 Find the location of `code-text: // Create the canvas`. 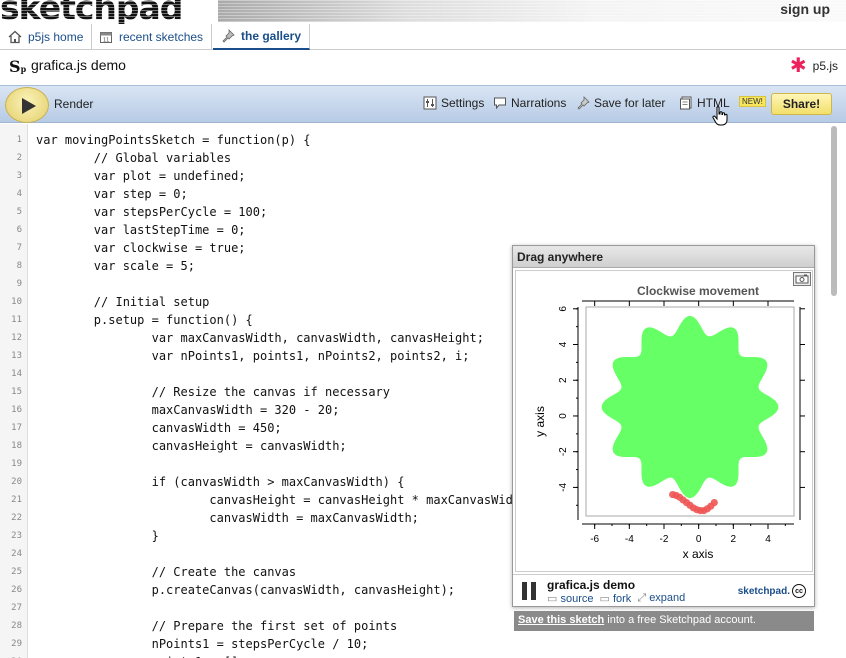

code-text: // Create the canvas is located at coordinates (166, 572).